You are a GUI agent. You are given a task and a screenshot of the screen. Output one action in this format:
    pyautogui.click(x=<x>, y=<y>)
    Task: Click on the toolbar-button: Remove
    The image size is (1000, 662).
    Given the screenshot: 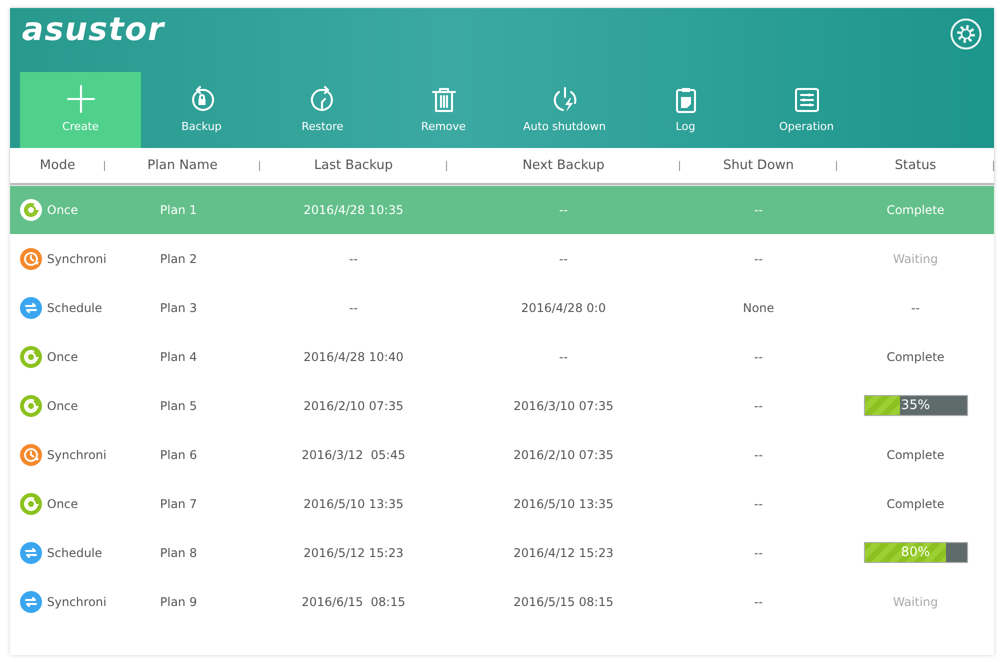 What is the action you would take?
    pyautogui.click(x=443, y=110)
    